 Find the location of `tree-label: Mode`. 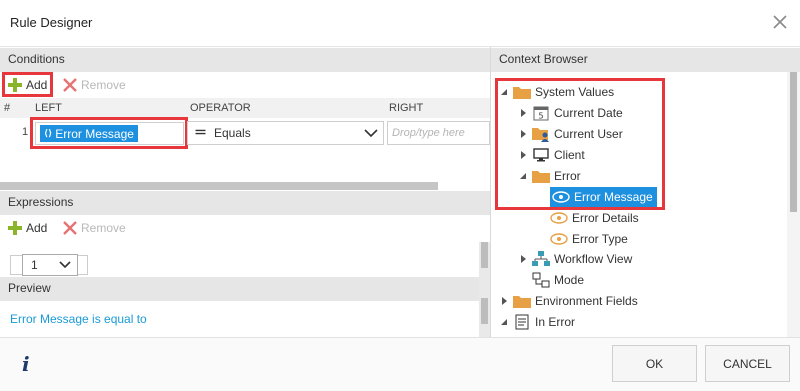

tree-label: Mode is located at coordinates (569, 280).